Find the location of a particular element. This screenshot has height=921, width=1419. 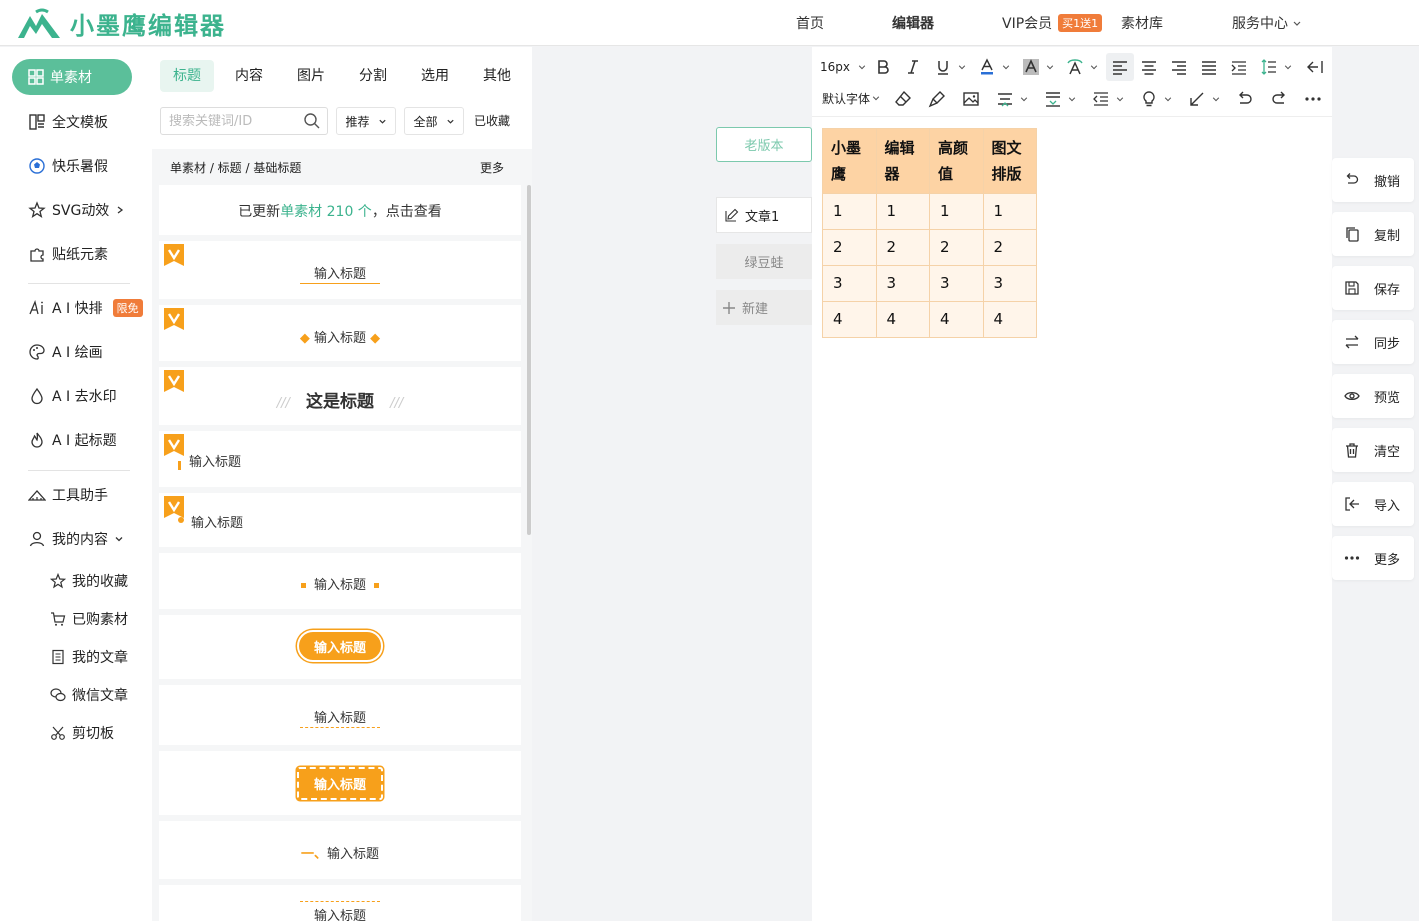

tab-content: 内容 is located at coordinates (249, 76).